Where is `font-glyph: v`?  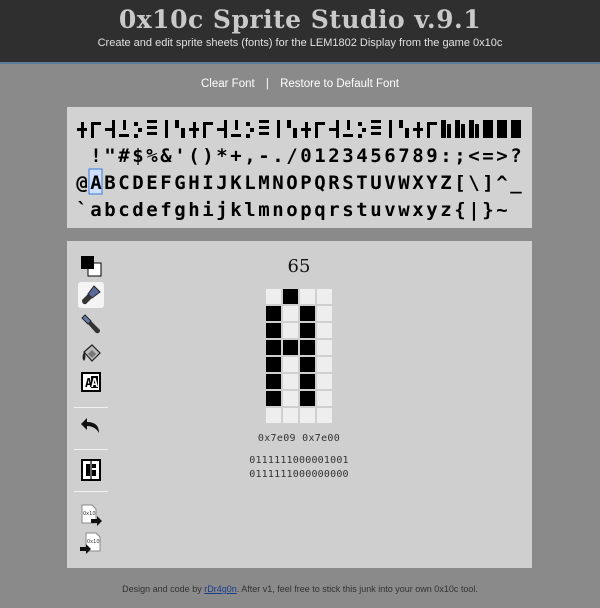
font-glyph: v is located at coordinates (389, 210).